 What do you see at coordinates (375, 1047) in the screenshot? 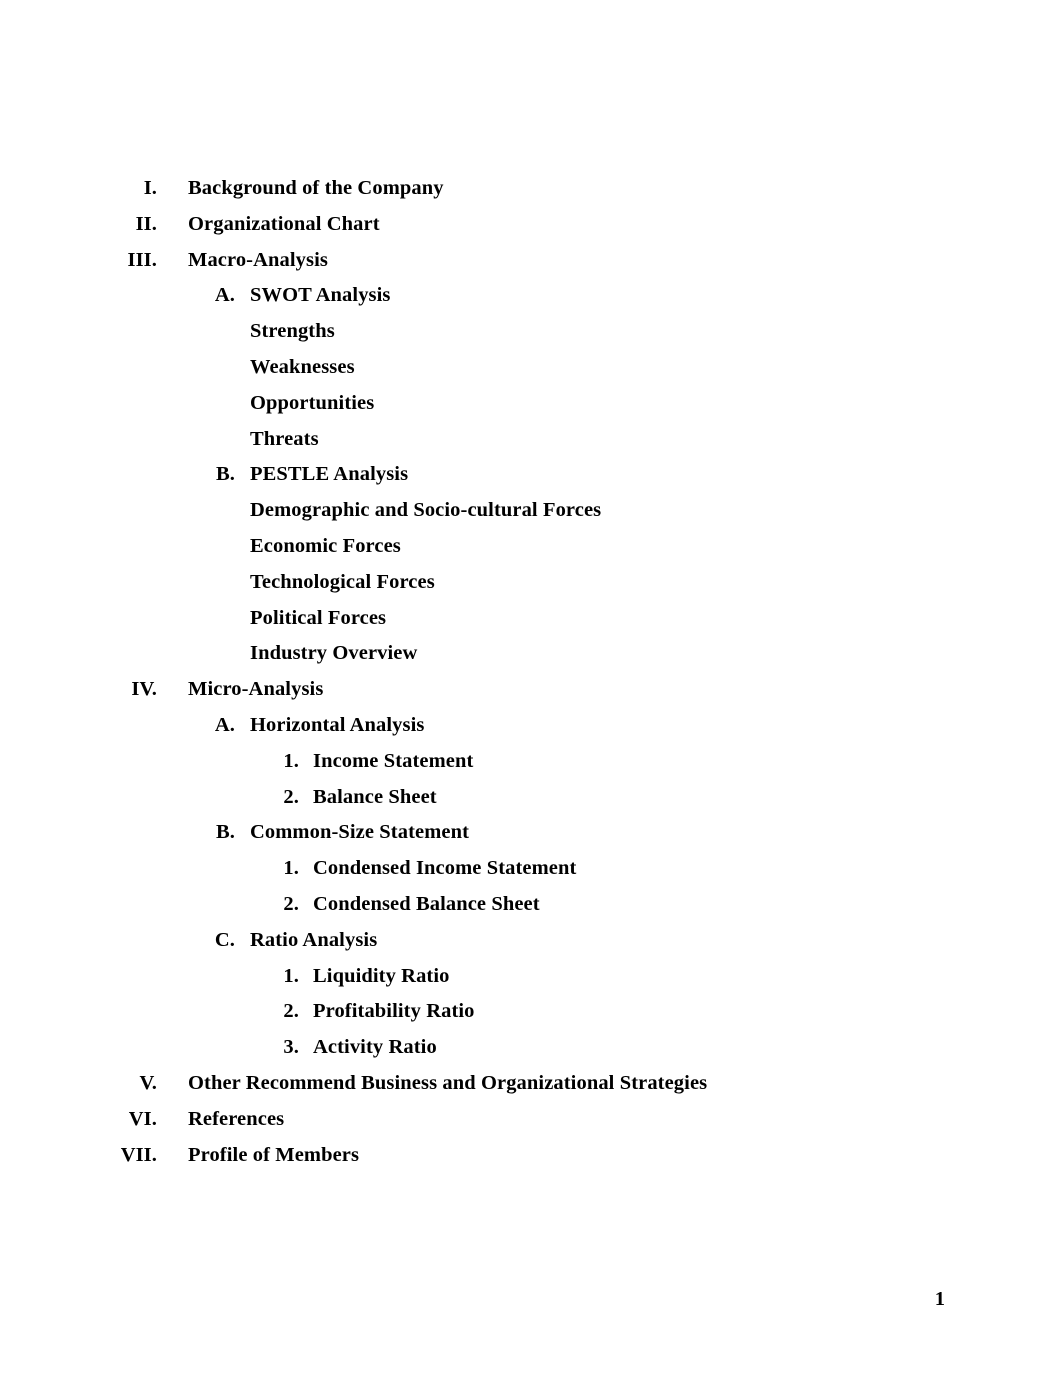
I see `outline-item-label: Activity Ratio` at bounding box center [375, 1047].